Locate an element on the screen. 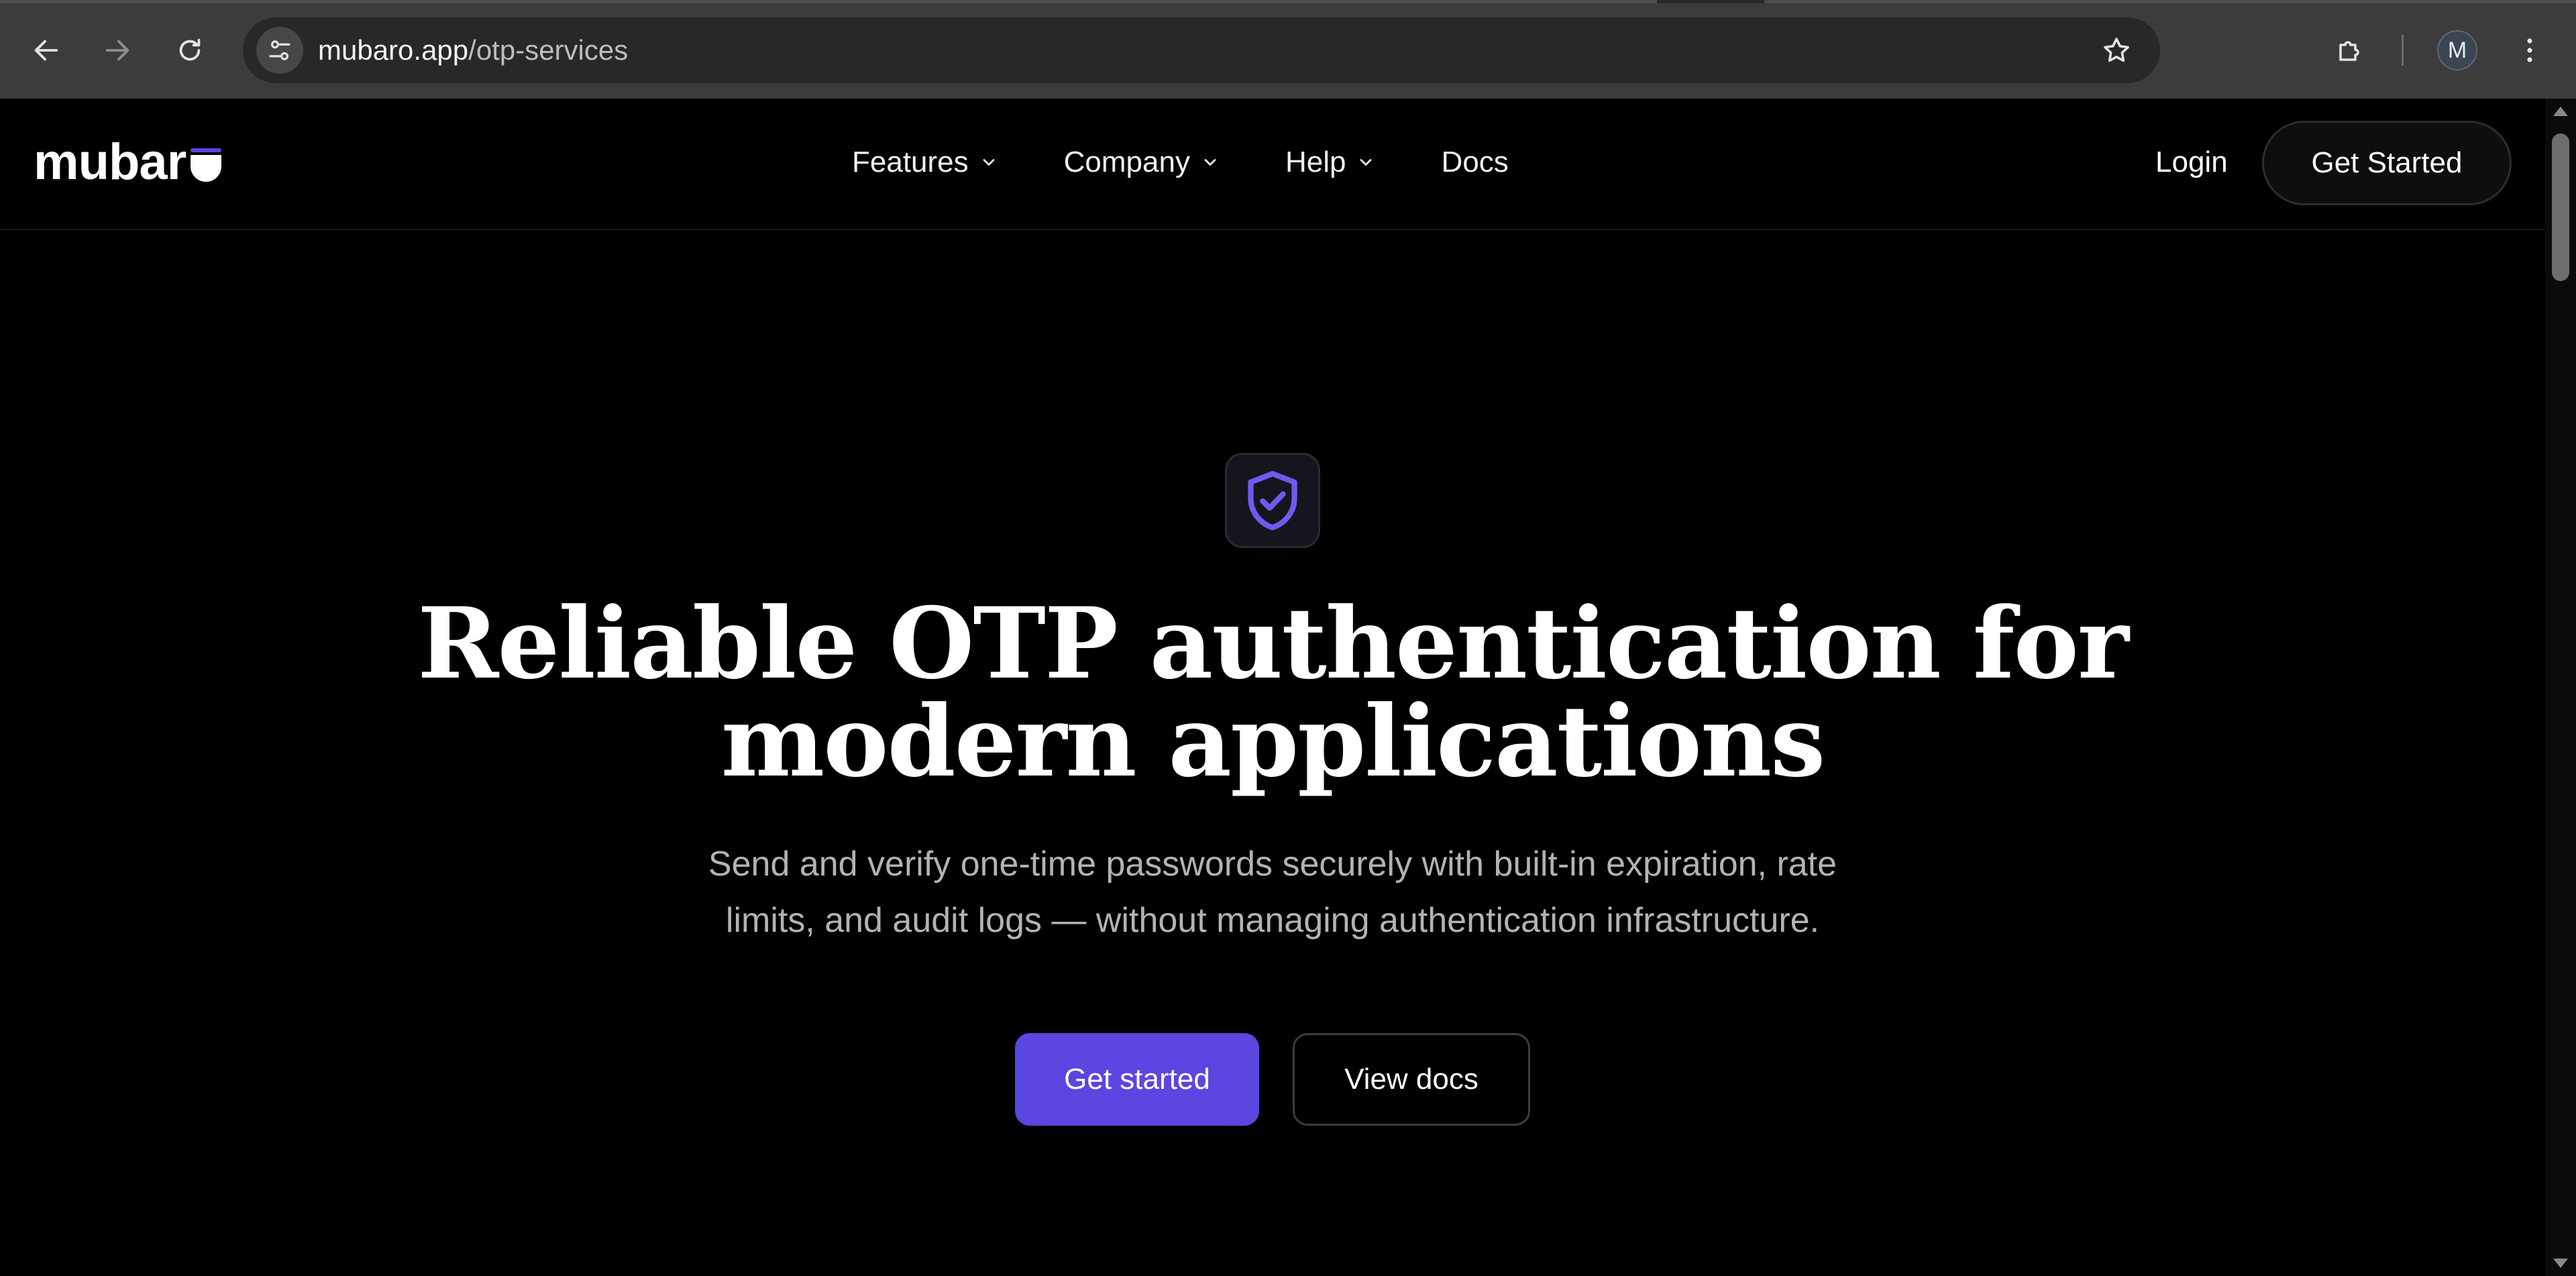 This screenshot has width=2576, height=1276. main-nav: Features Company Help Docs is located at coordinates (1213, 163).